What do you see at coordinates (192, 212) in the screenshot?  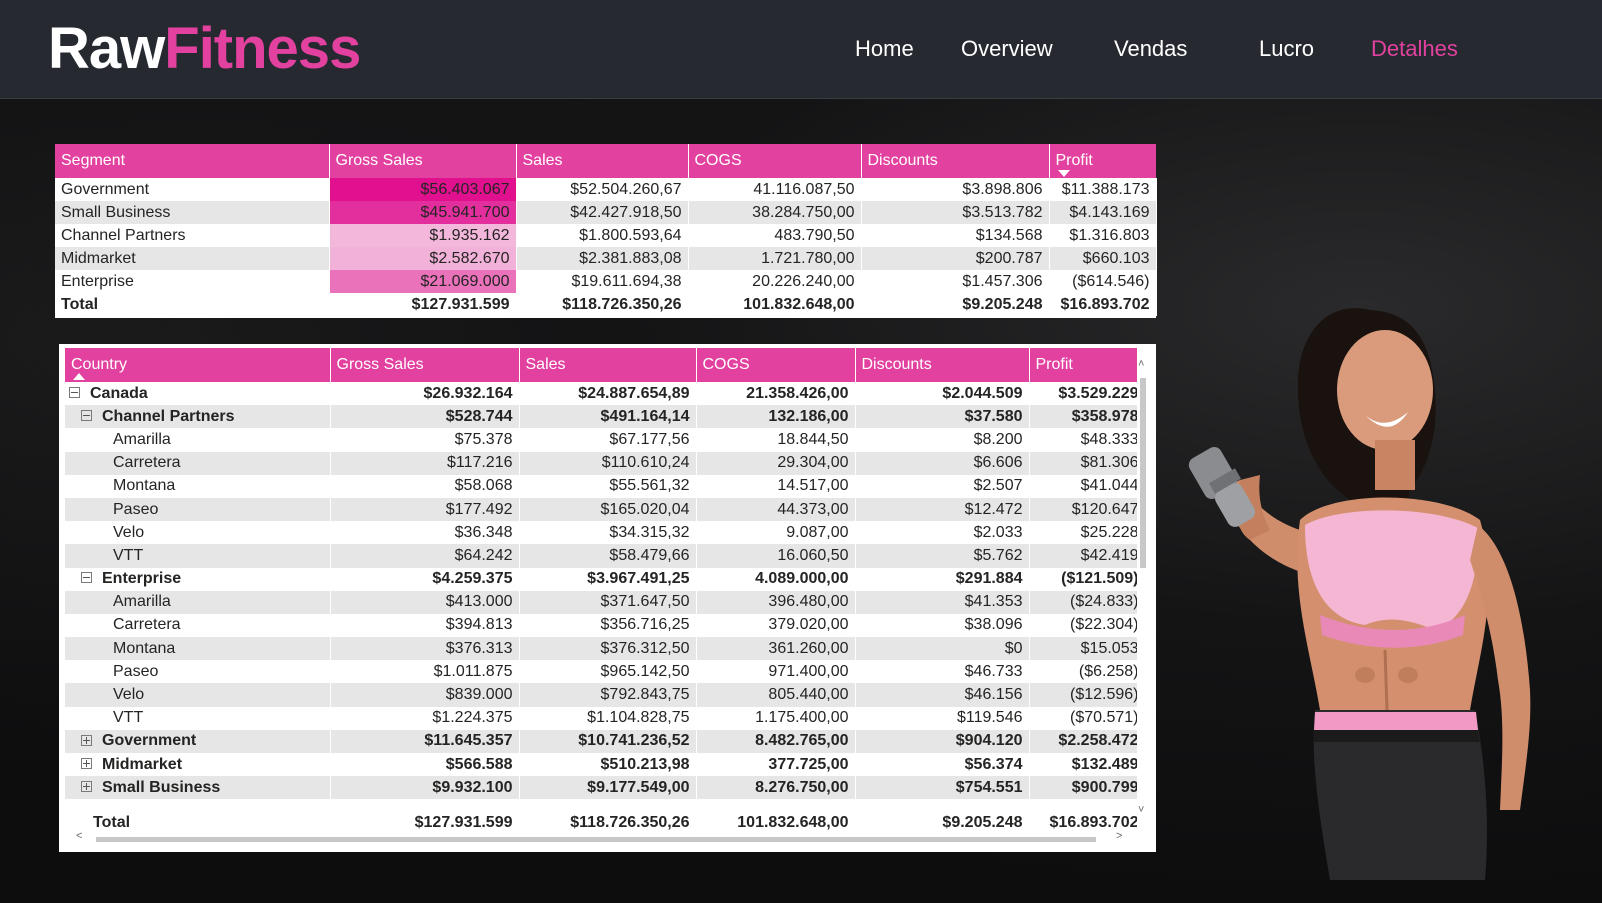 I see `segment-cell: Small Business` at bounding box center [192, 212].